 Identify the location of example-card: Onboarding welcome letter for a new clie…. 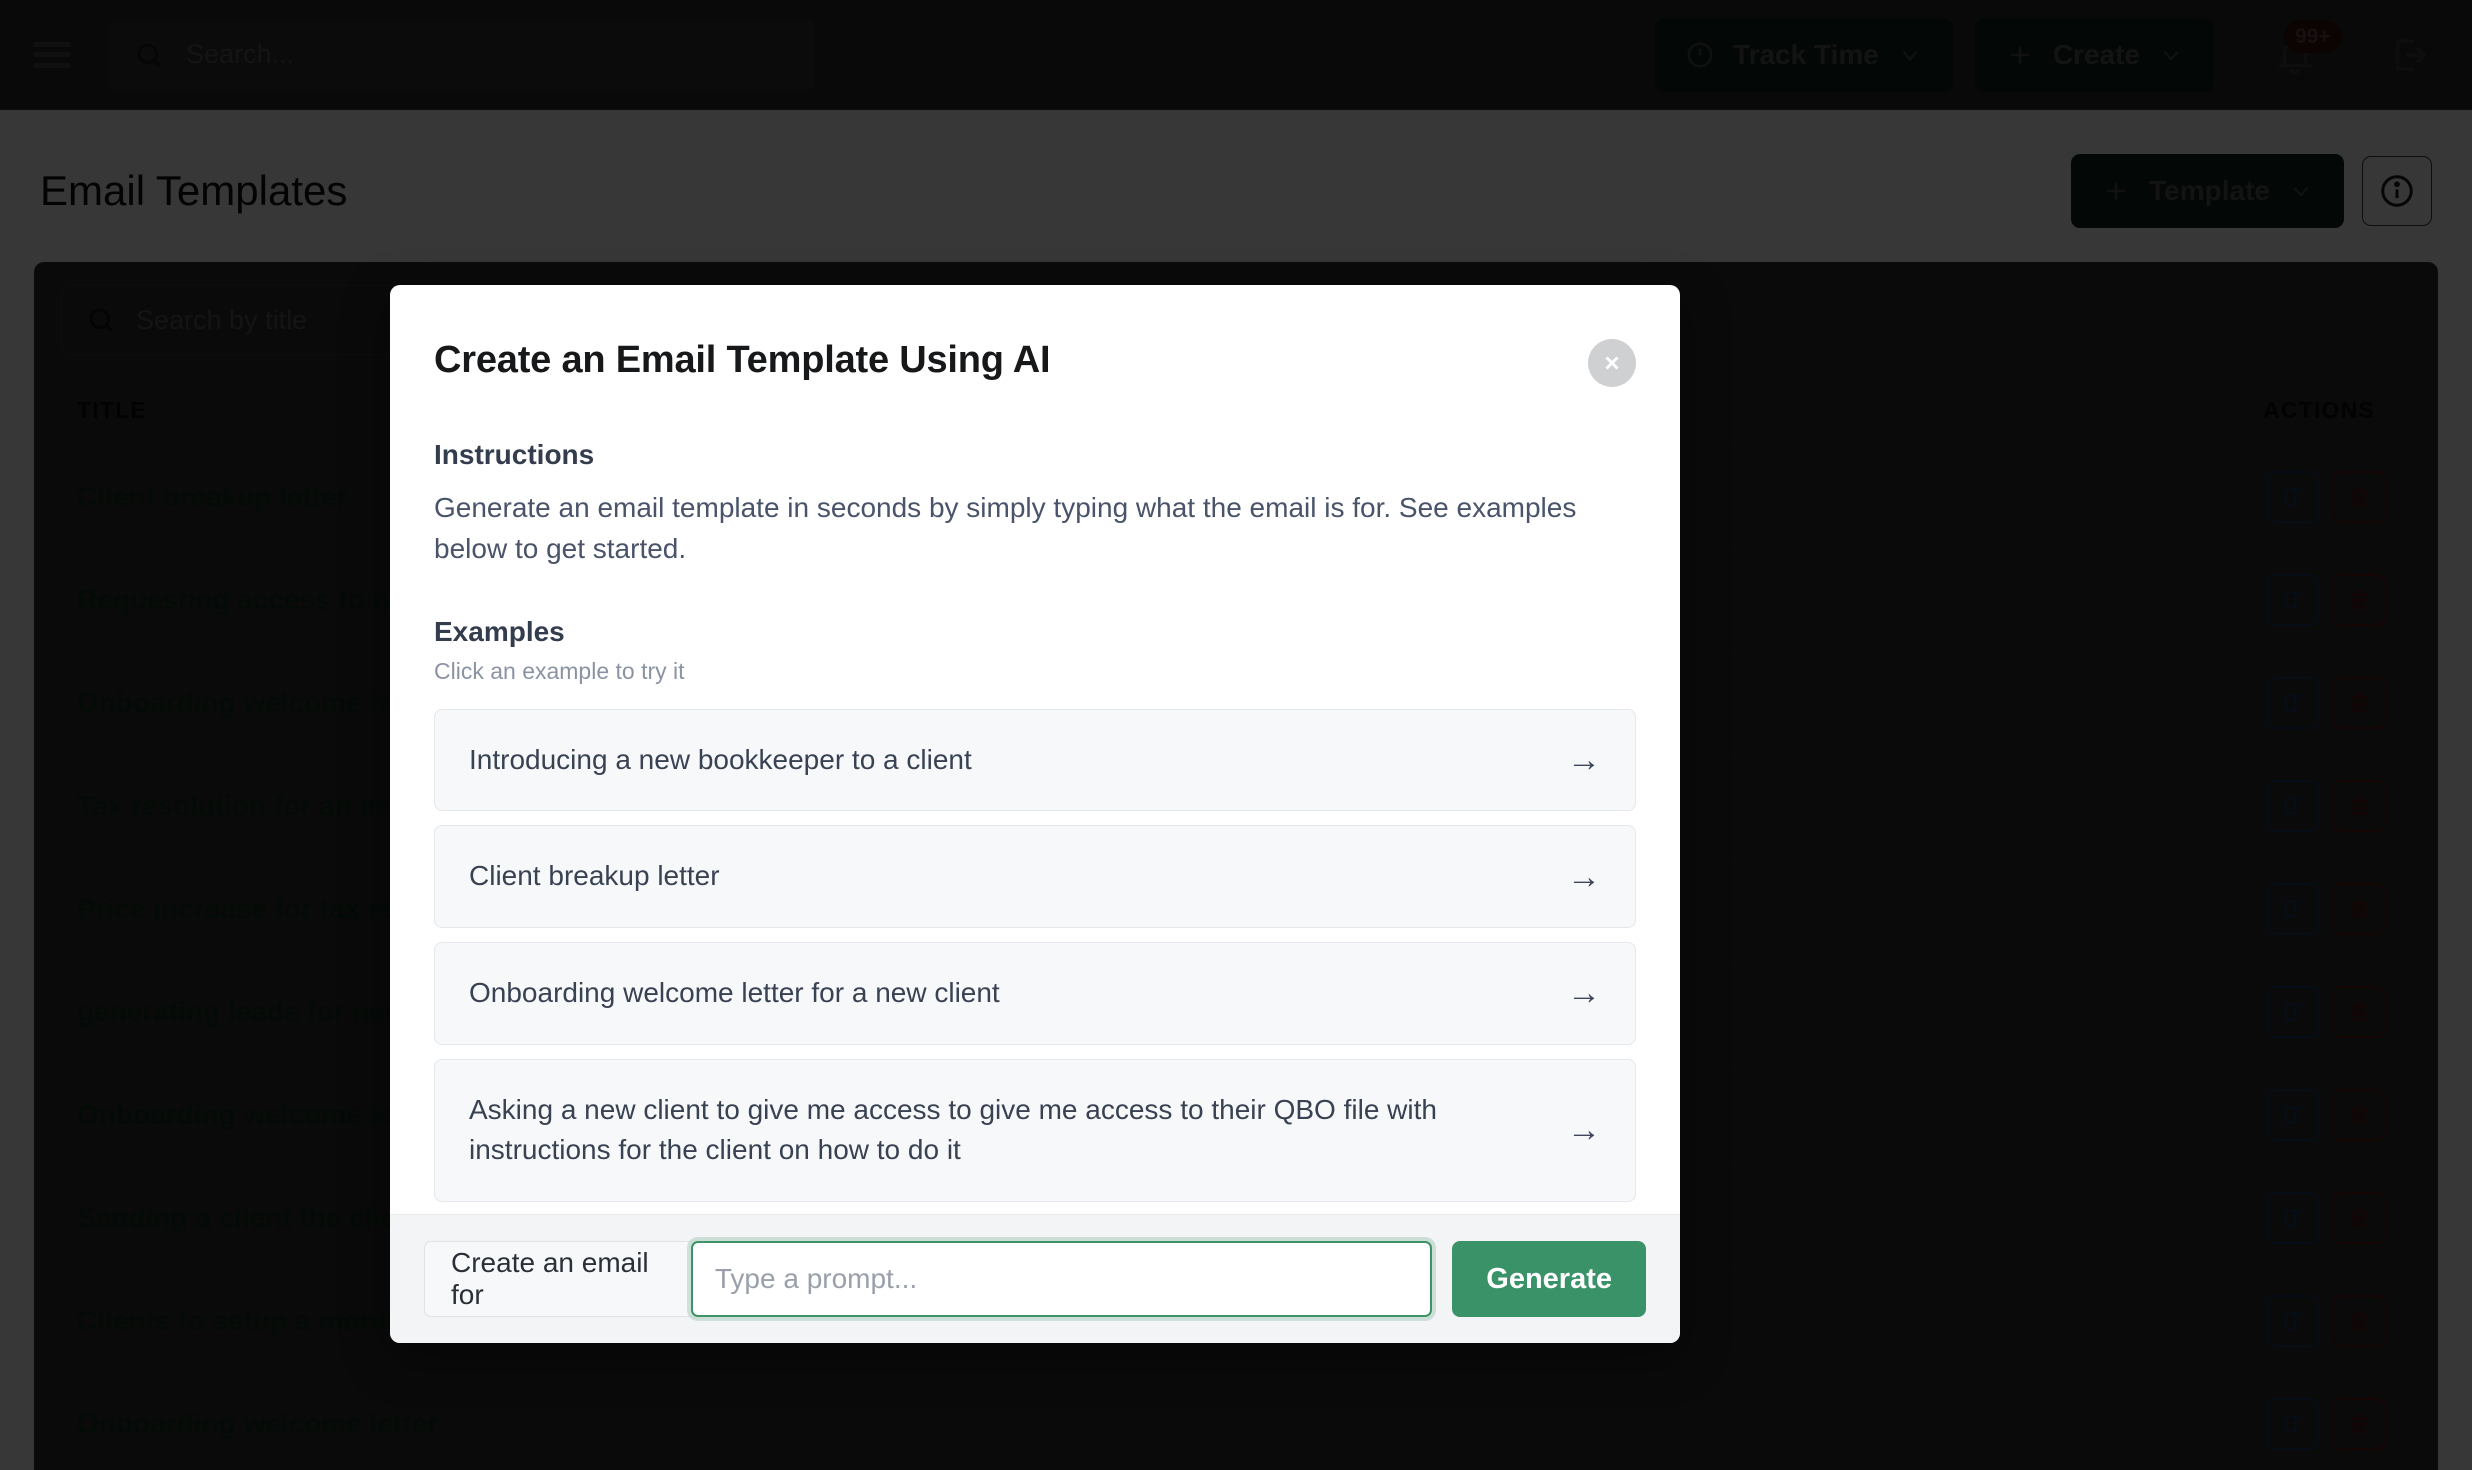
(1035, 993).